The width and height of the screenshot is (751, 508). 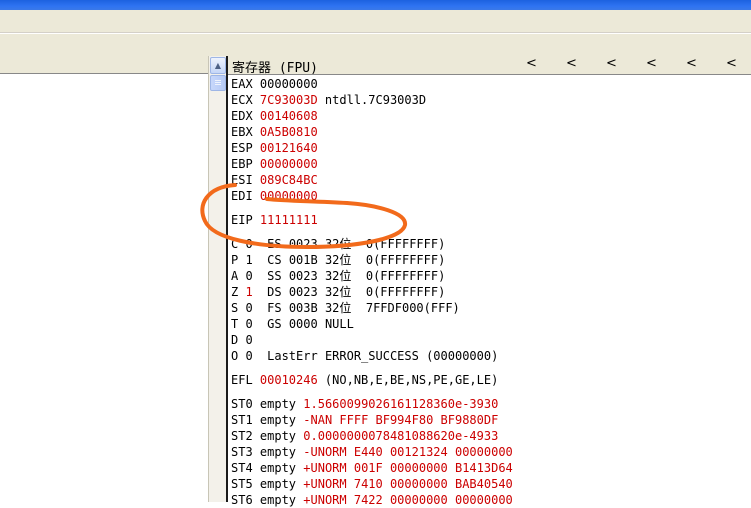 What do you see at coordinates (401, 436) in the screenshot?
I see `fpu-value: 0.0000000078481088620e-4933` at bounding box center [401, 436].